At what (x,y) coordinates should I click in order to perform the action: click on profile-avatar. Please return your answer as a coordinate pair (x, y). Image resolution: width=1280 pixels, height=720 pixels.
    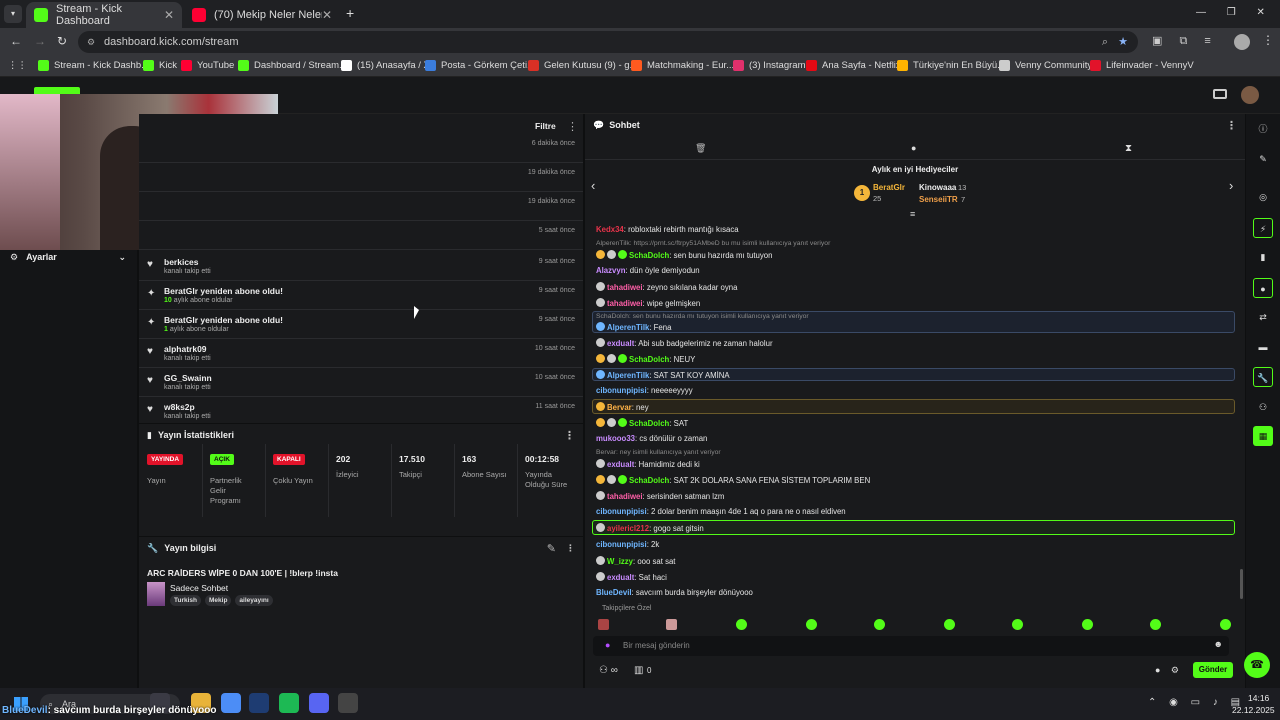
    Looking at the image, I should click on (1242, 42).